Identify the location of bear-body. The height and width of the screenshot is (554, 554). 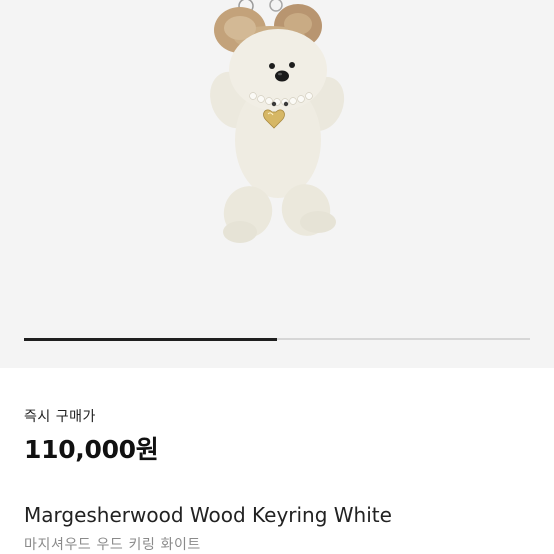
(277, 136).